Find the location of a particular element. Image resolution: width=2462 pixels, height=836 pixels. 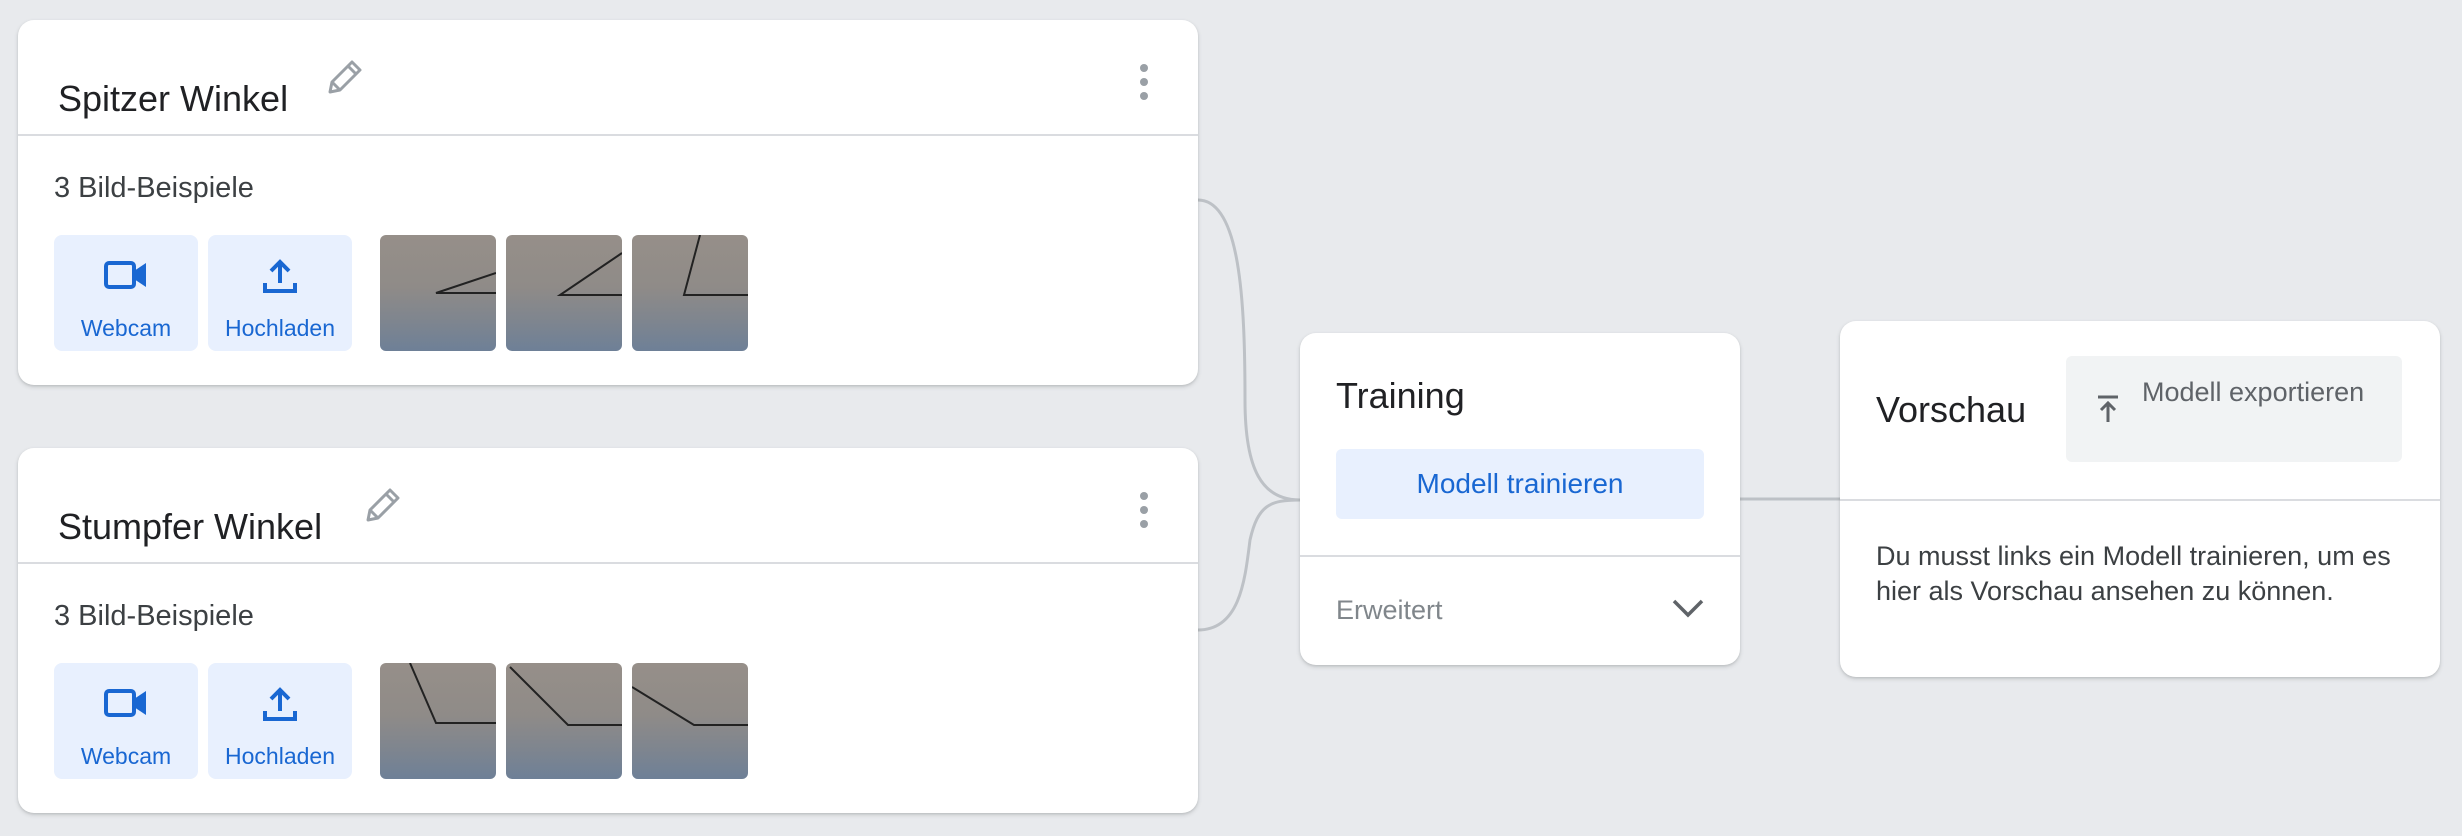

export-button-label: Modell exportieren is located at coordinates (2253, 392).